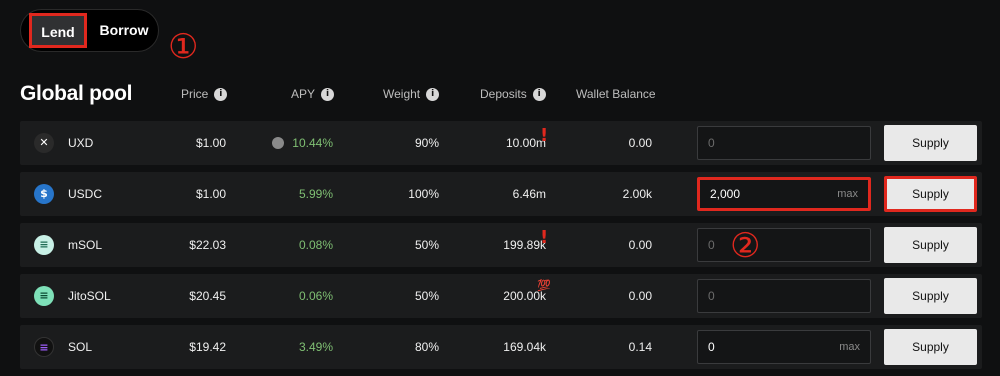  What do you see at coordinates (81, 143) in the screenshot?
I see `asset-name: UXD` at bounding box center [81, 143].